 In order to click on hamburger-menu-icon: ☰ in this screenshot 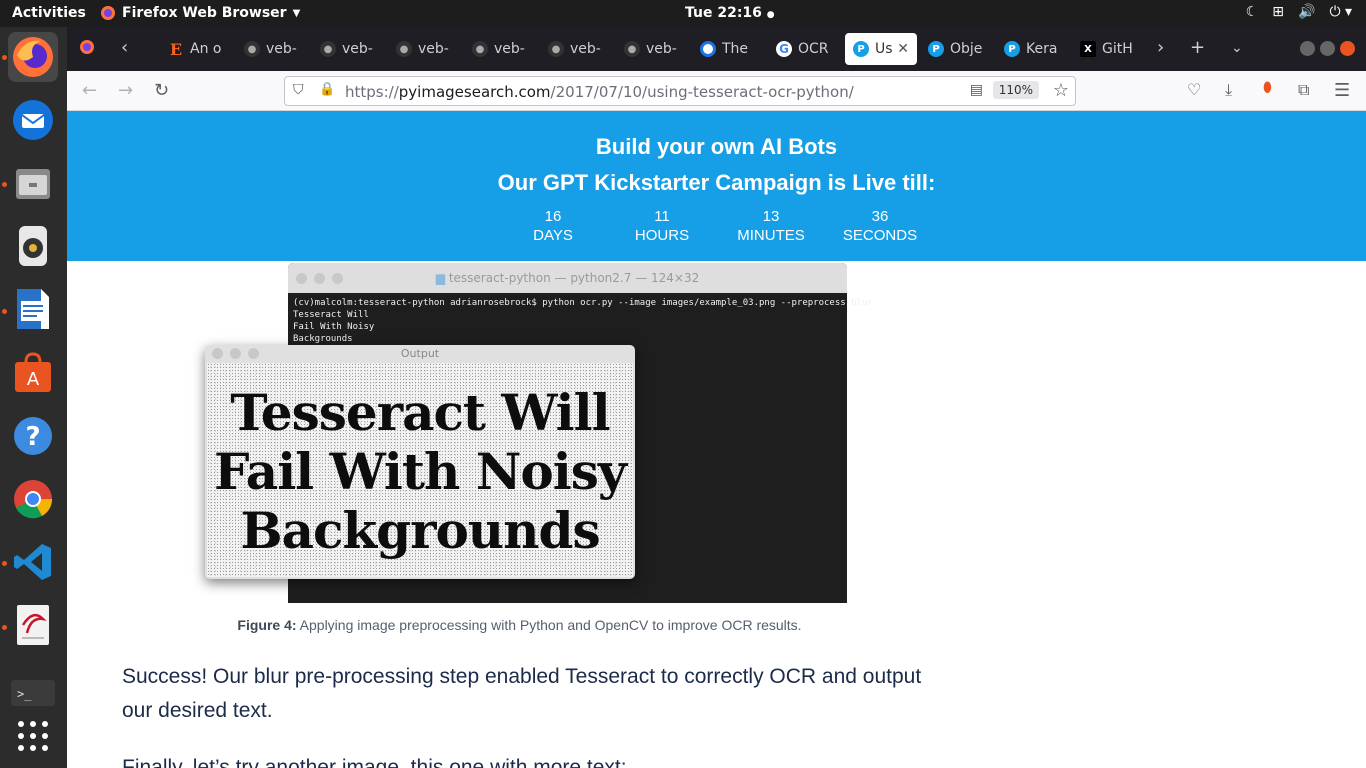, I will do `click(1342, 90)`.